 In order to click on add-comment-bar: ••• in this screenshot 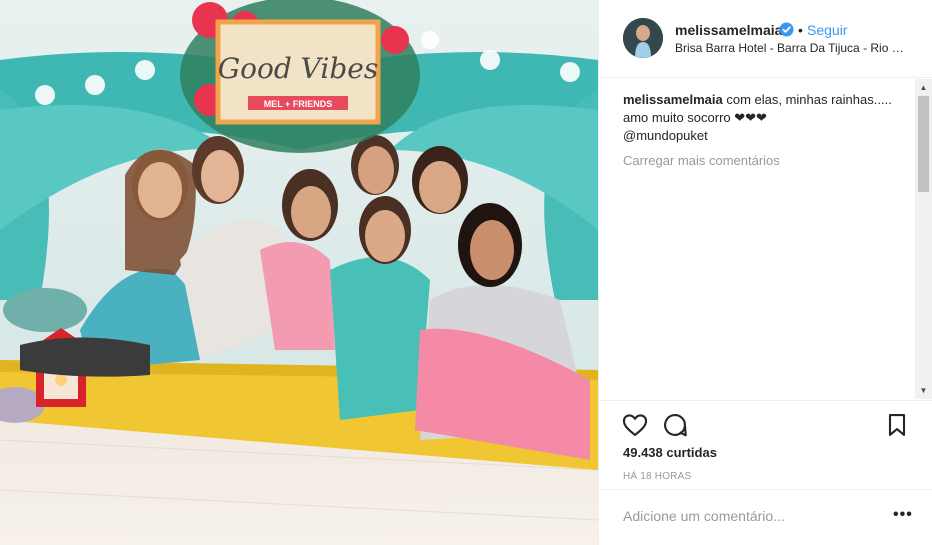, I will do `click(765, 517)`.